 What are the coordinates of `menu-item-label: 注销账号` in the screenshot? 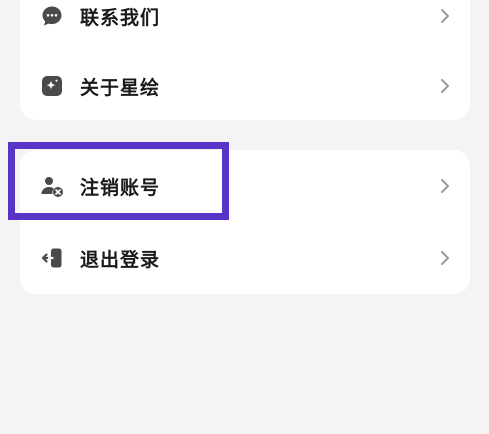 It's located at (120, 187).